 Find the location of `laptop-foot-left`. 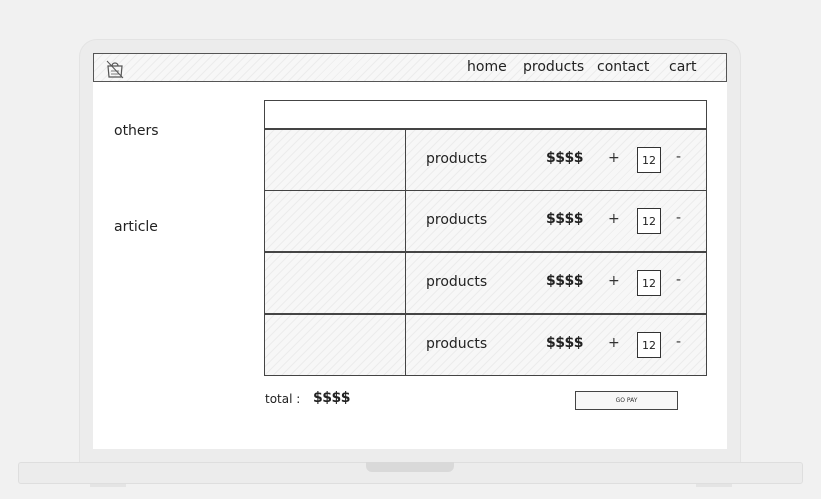

laptop-foot-left is located at coordinates (108, 485).